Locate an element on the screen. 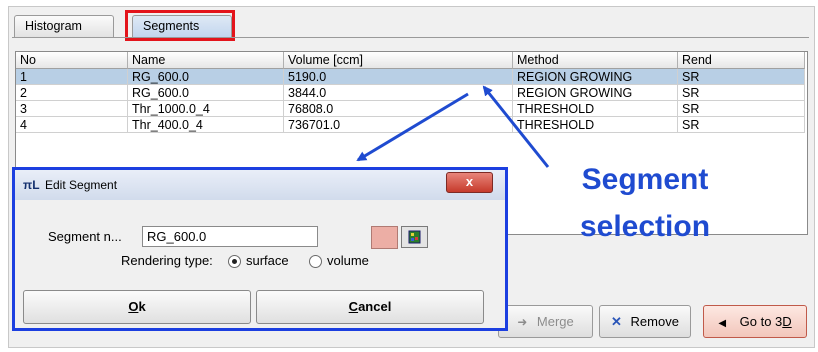  ok-mnemonic: O is located at coordinates (133, 306).